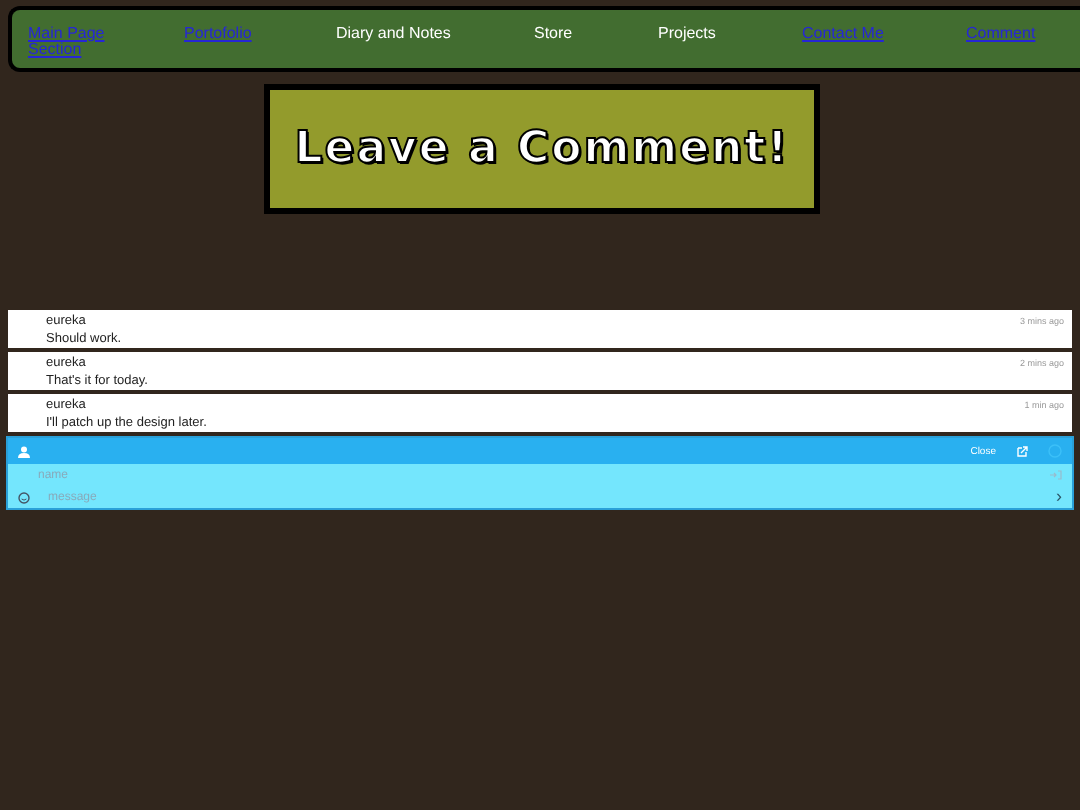  What do you see at coordinates (542, 149) in the screenshot?
I see `page-title: Leave a Comment!` at bounding box center [542, 149].